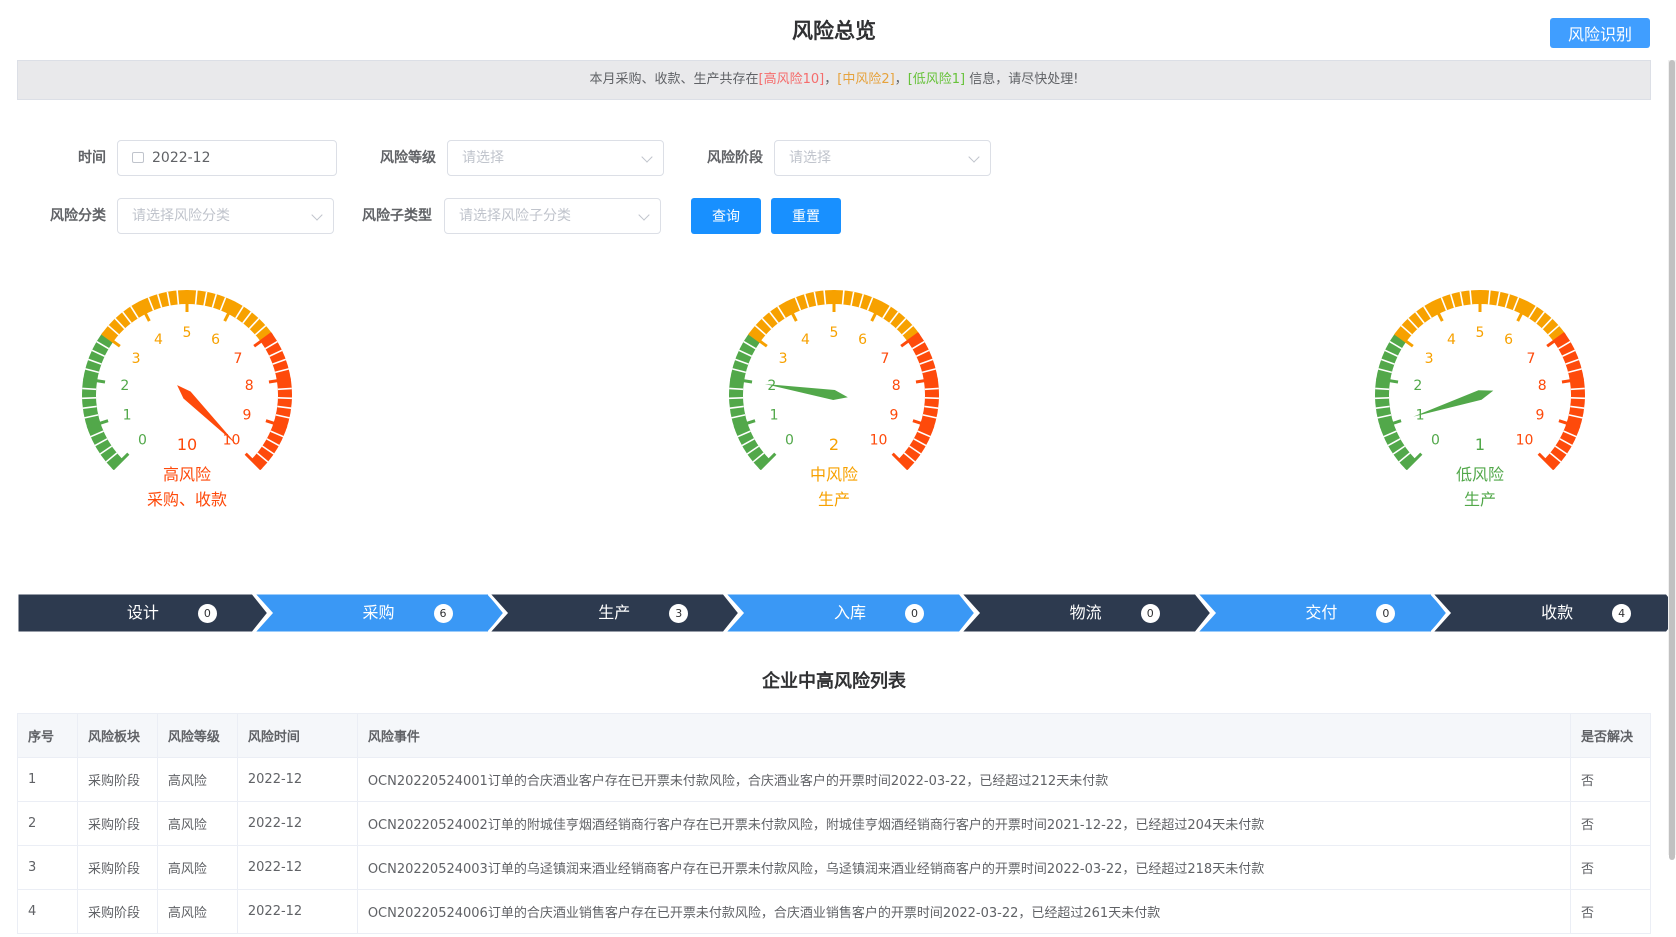  I want to click on category-select: 请选择风险分类, so click(225, 216).